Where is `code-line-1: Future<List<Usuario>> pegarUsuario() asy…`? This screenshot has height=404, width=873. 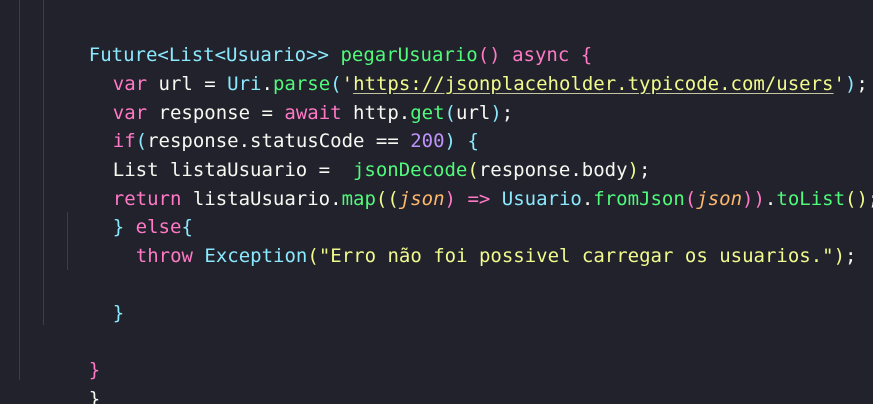 code-line-1: Future<List<Usuario>> pegarUsuario() asy… is located at coordinates (317, 39).